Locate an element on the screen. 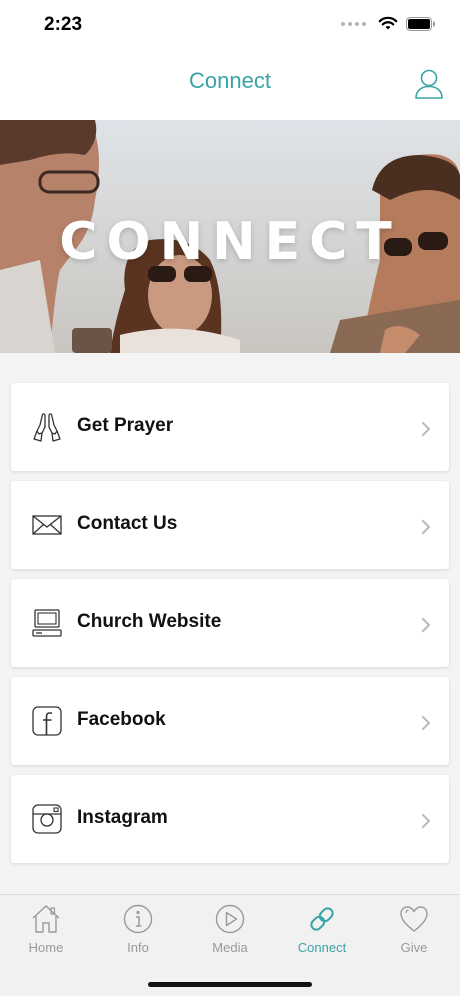  envelope-icon is located at coordinates (47, 525).